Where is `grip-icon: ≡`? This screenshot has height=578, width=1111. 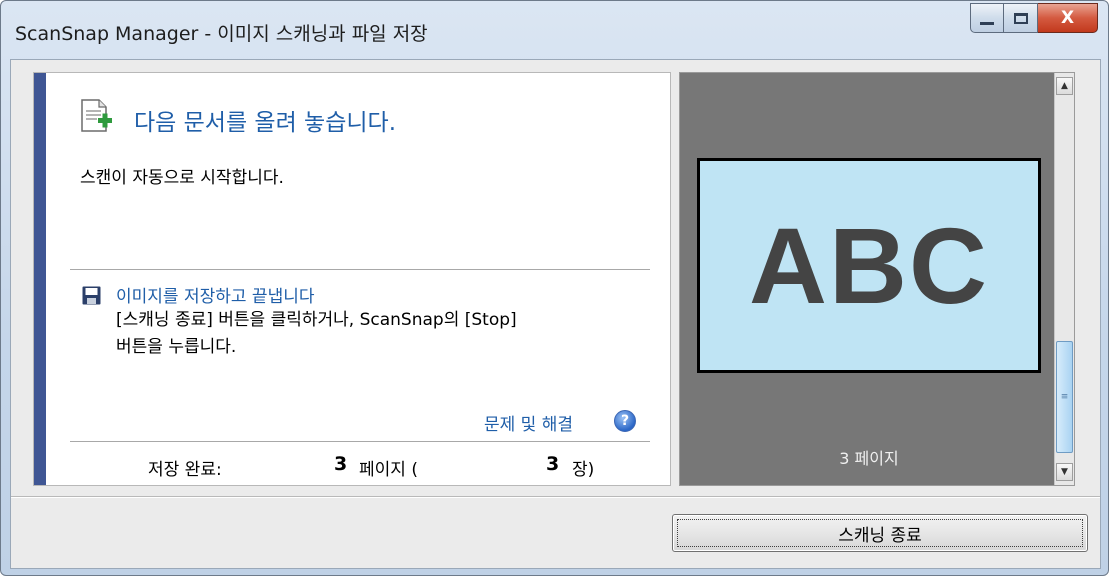 grip-icon: ≡ is located at coordinates (1064, 397).